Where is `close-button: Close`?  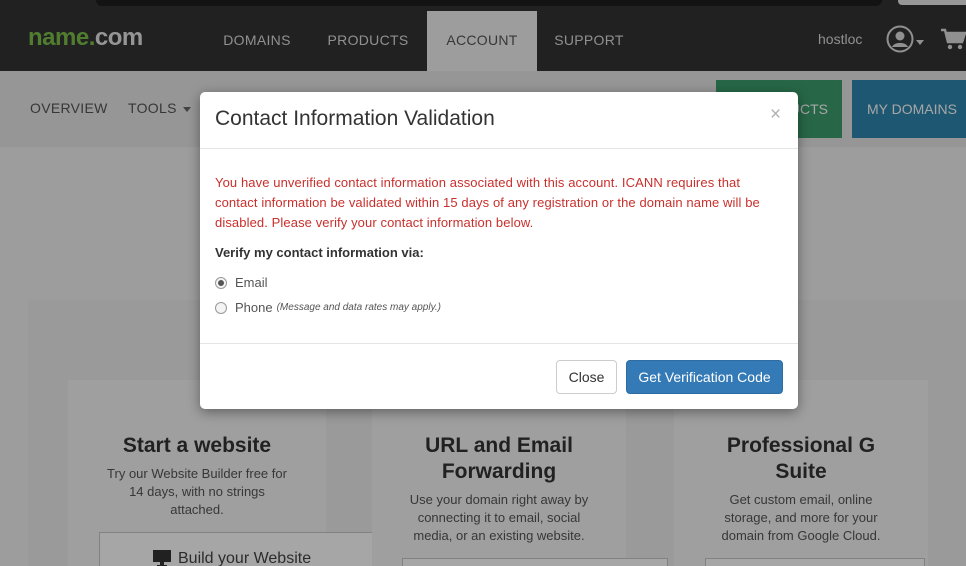
close-button: Close is located at coordinates (586, 377).